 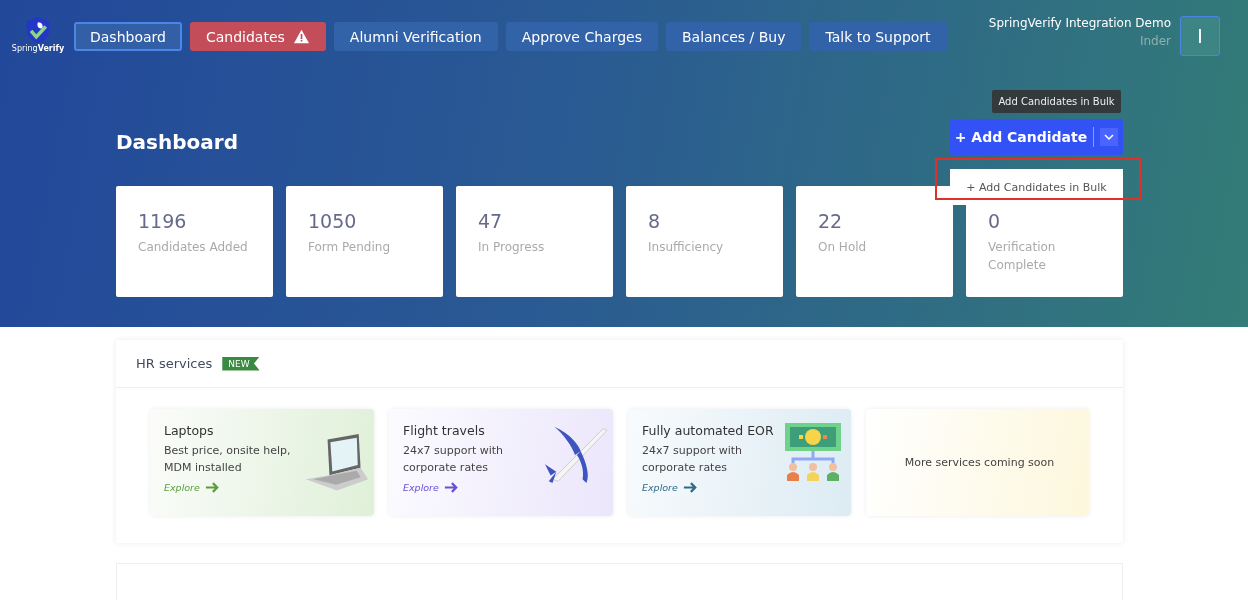 What do you see at coordinates (257, 36) in the screenshot?
I see `nav-tab: Candidates` at bounding box center [257, 36].